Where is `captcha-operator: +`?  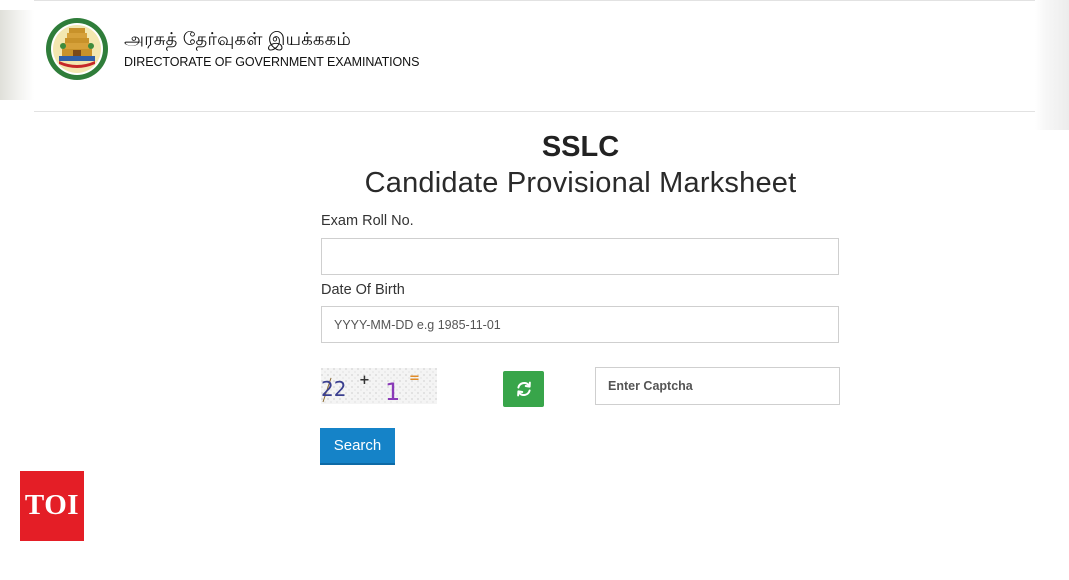
captcha-operator: + is located at coordinates (364, 380).